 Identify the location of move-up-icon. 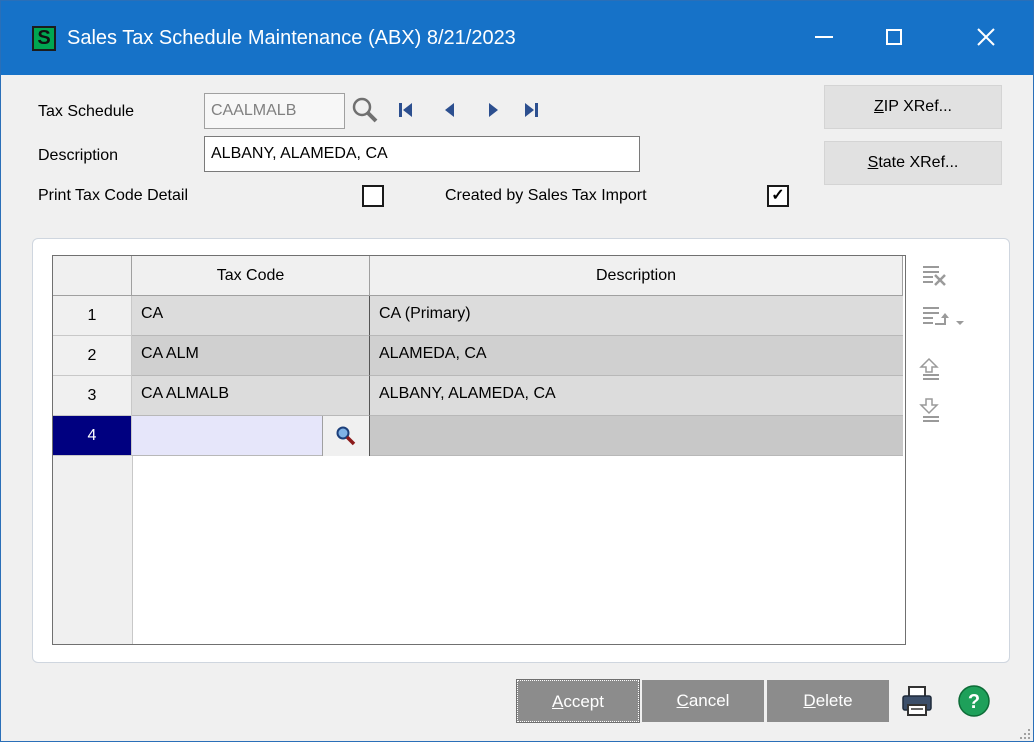
(929, 368).